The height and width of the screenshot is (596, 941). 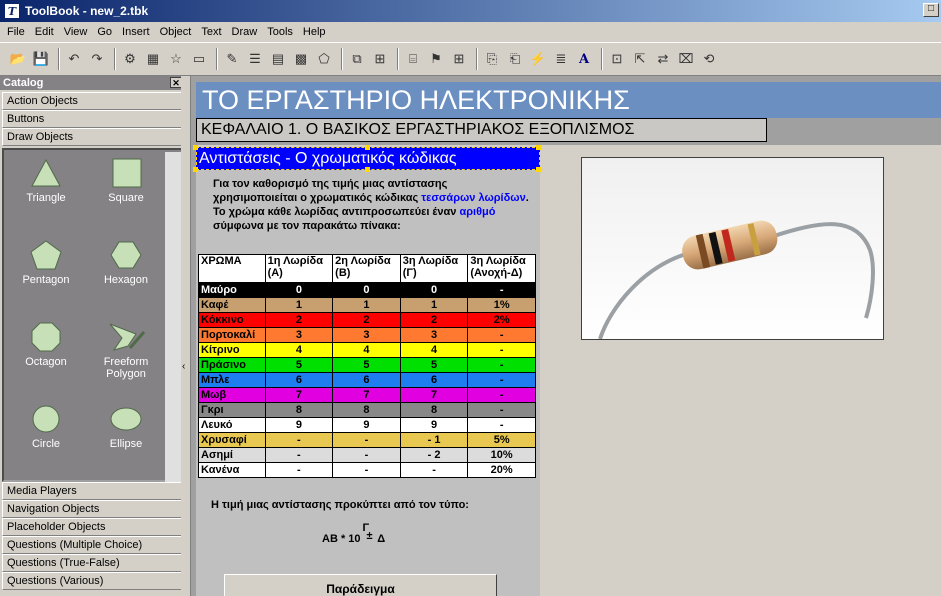 What do you see at coordinates (232, 59) in the screenshot?
I see `properties-icon: ✎` at bounding box center [232, 59].